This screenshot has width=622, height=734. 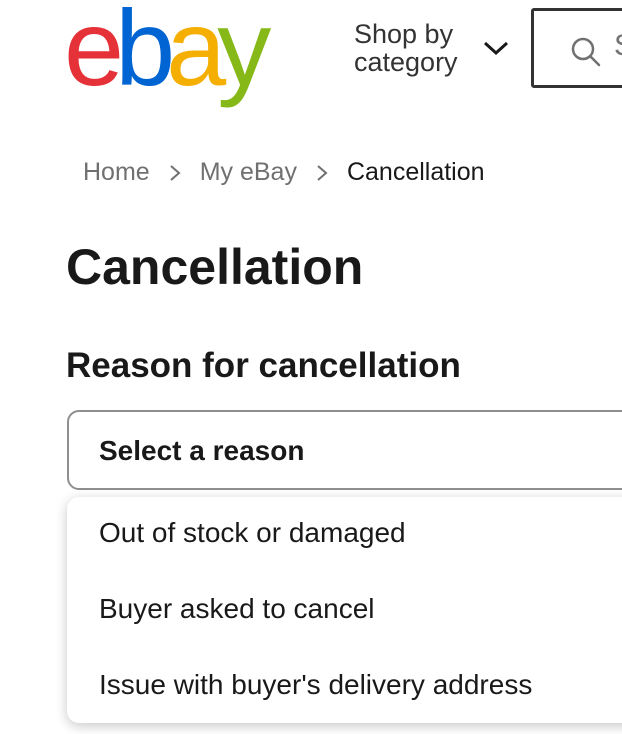 What do you see at coordinates (215, 267) in the screenshot?
I see `page-title: Cancellation` at bounding box center [215, 267].